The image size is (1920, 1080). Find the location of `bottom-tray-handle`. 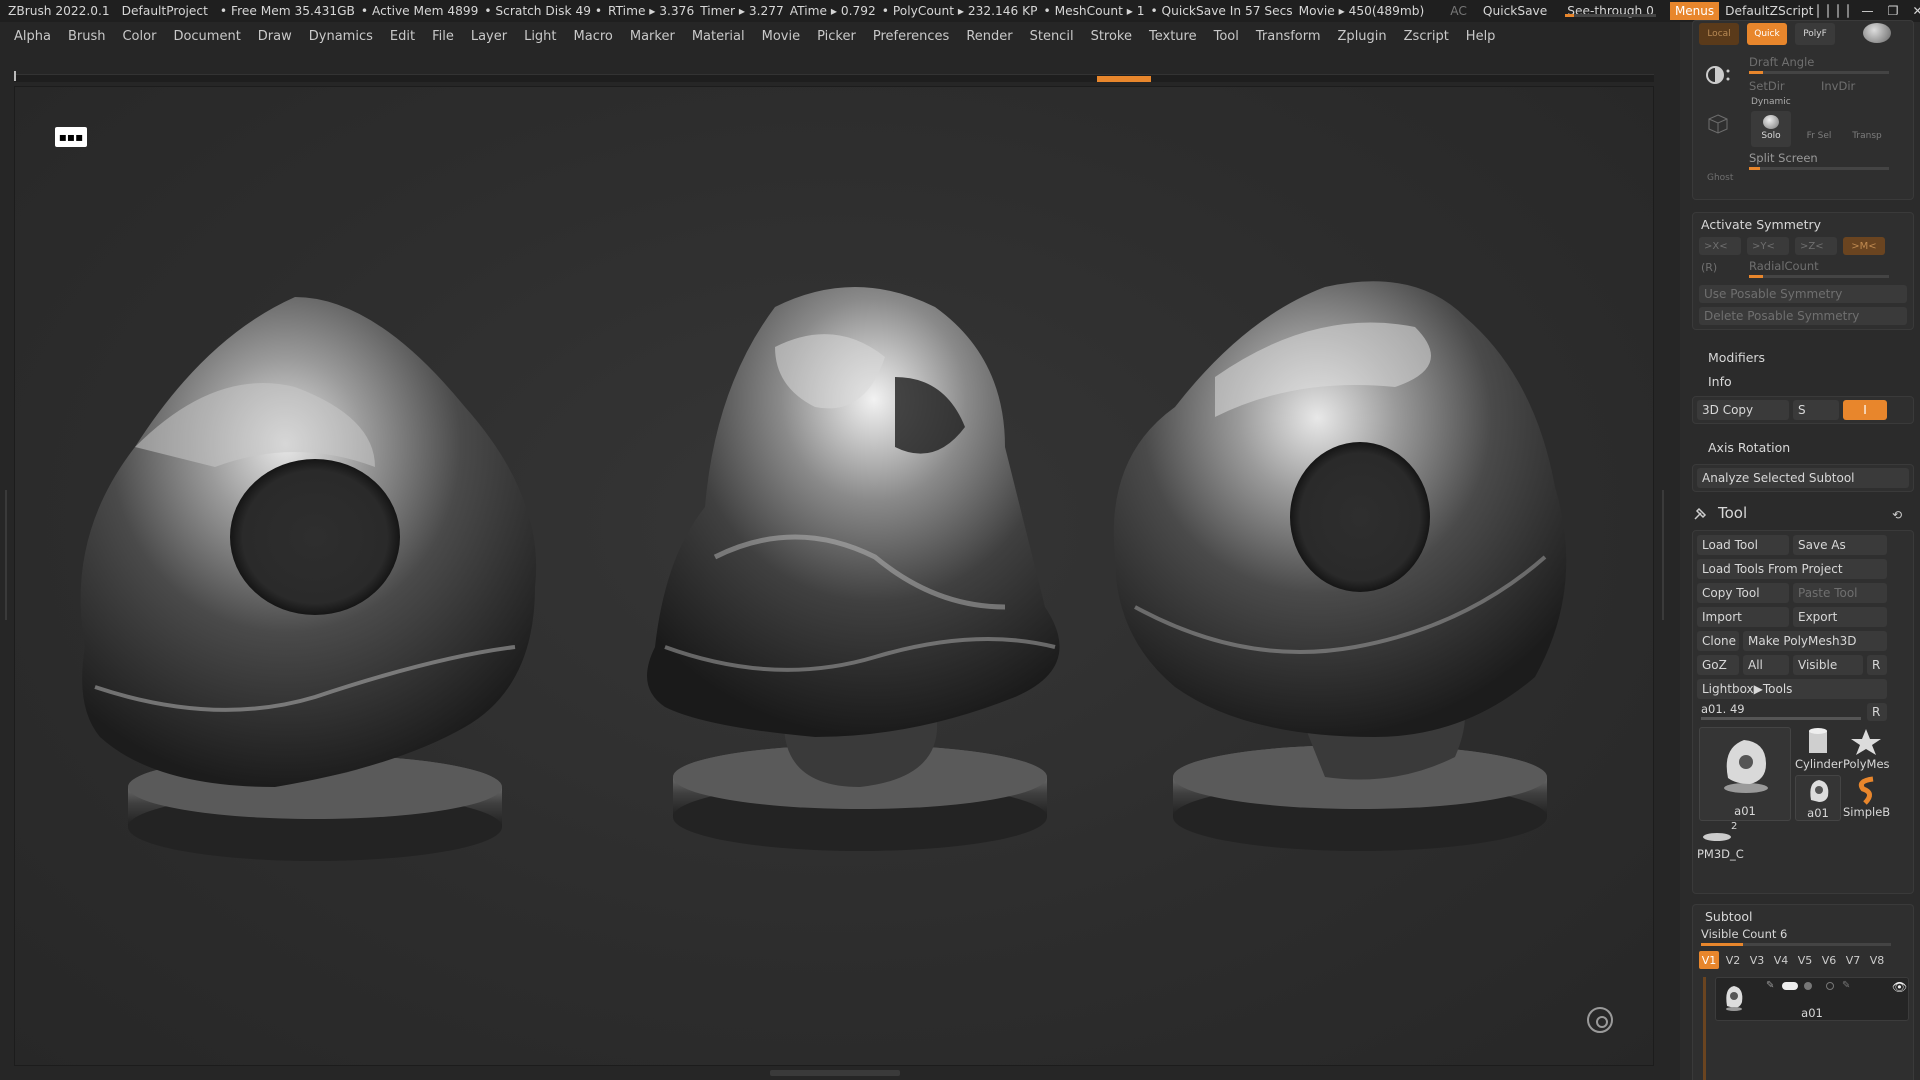

bottom-tray-handle is located at coordinates (835, 1073).